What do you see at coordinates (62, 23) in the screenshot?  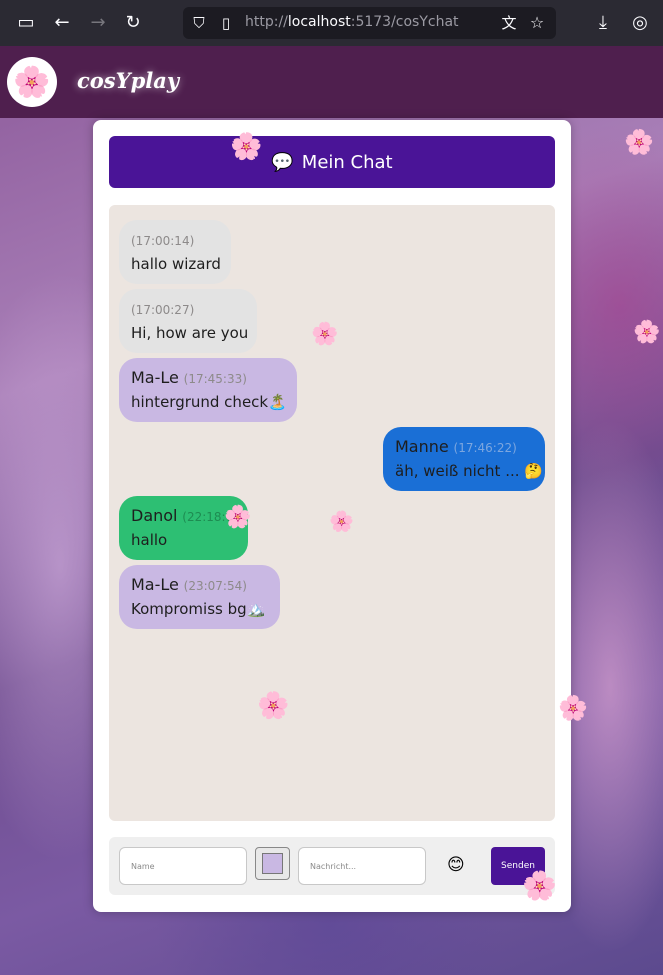 I see `back-icon: ←` at bounding box center [62, 23].